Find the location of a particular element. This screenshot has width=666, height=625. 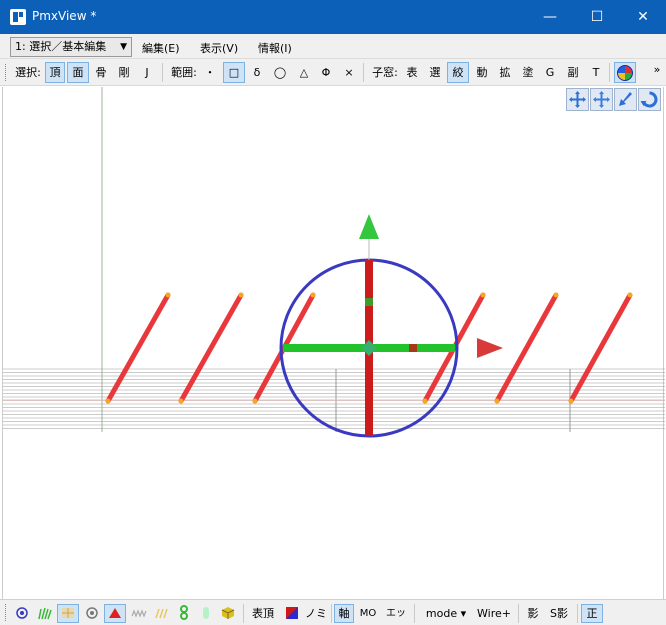

child-select-button: 選 is located at coordinates (435, 72).